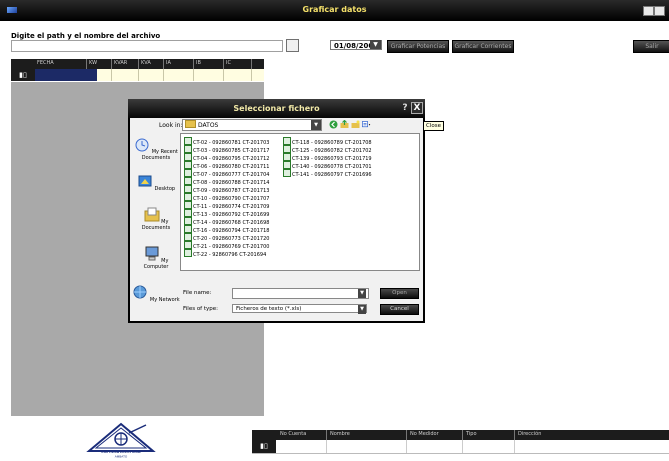 Image resolution: width=669 pixels, height=461 pixels. What do you see at coordinates (417, 108) in the screenshot?
I see `dialog-close-button: X` at bounding box center [417, 108].